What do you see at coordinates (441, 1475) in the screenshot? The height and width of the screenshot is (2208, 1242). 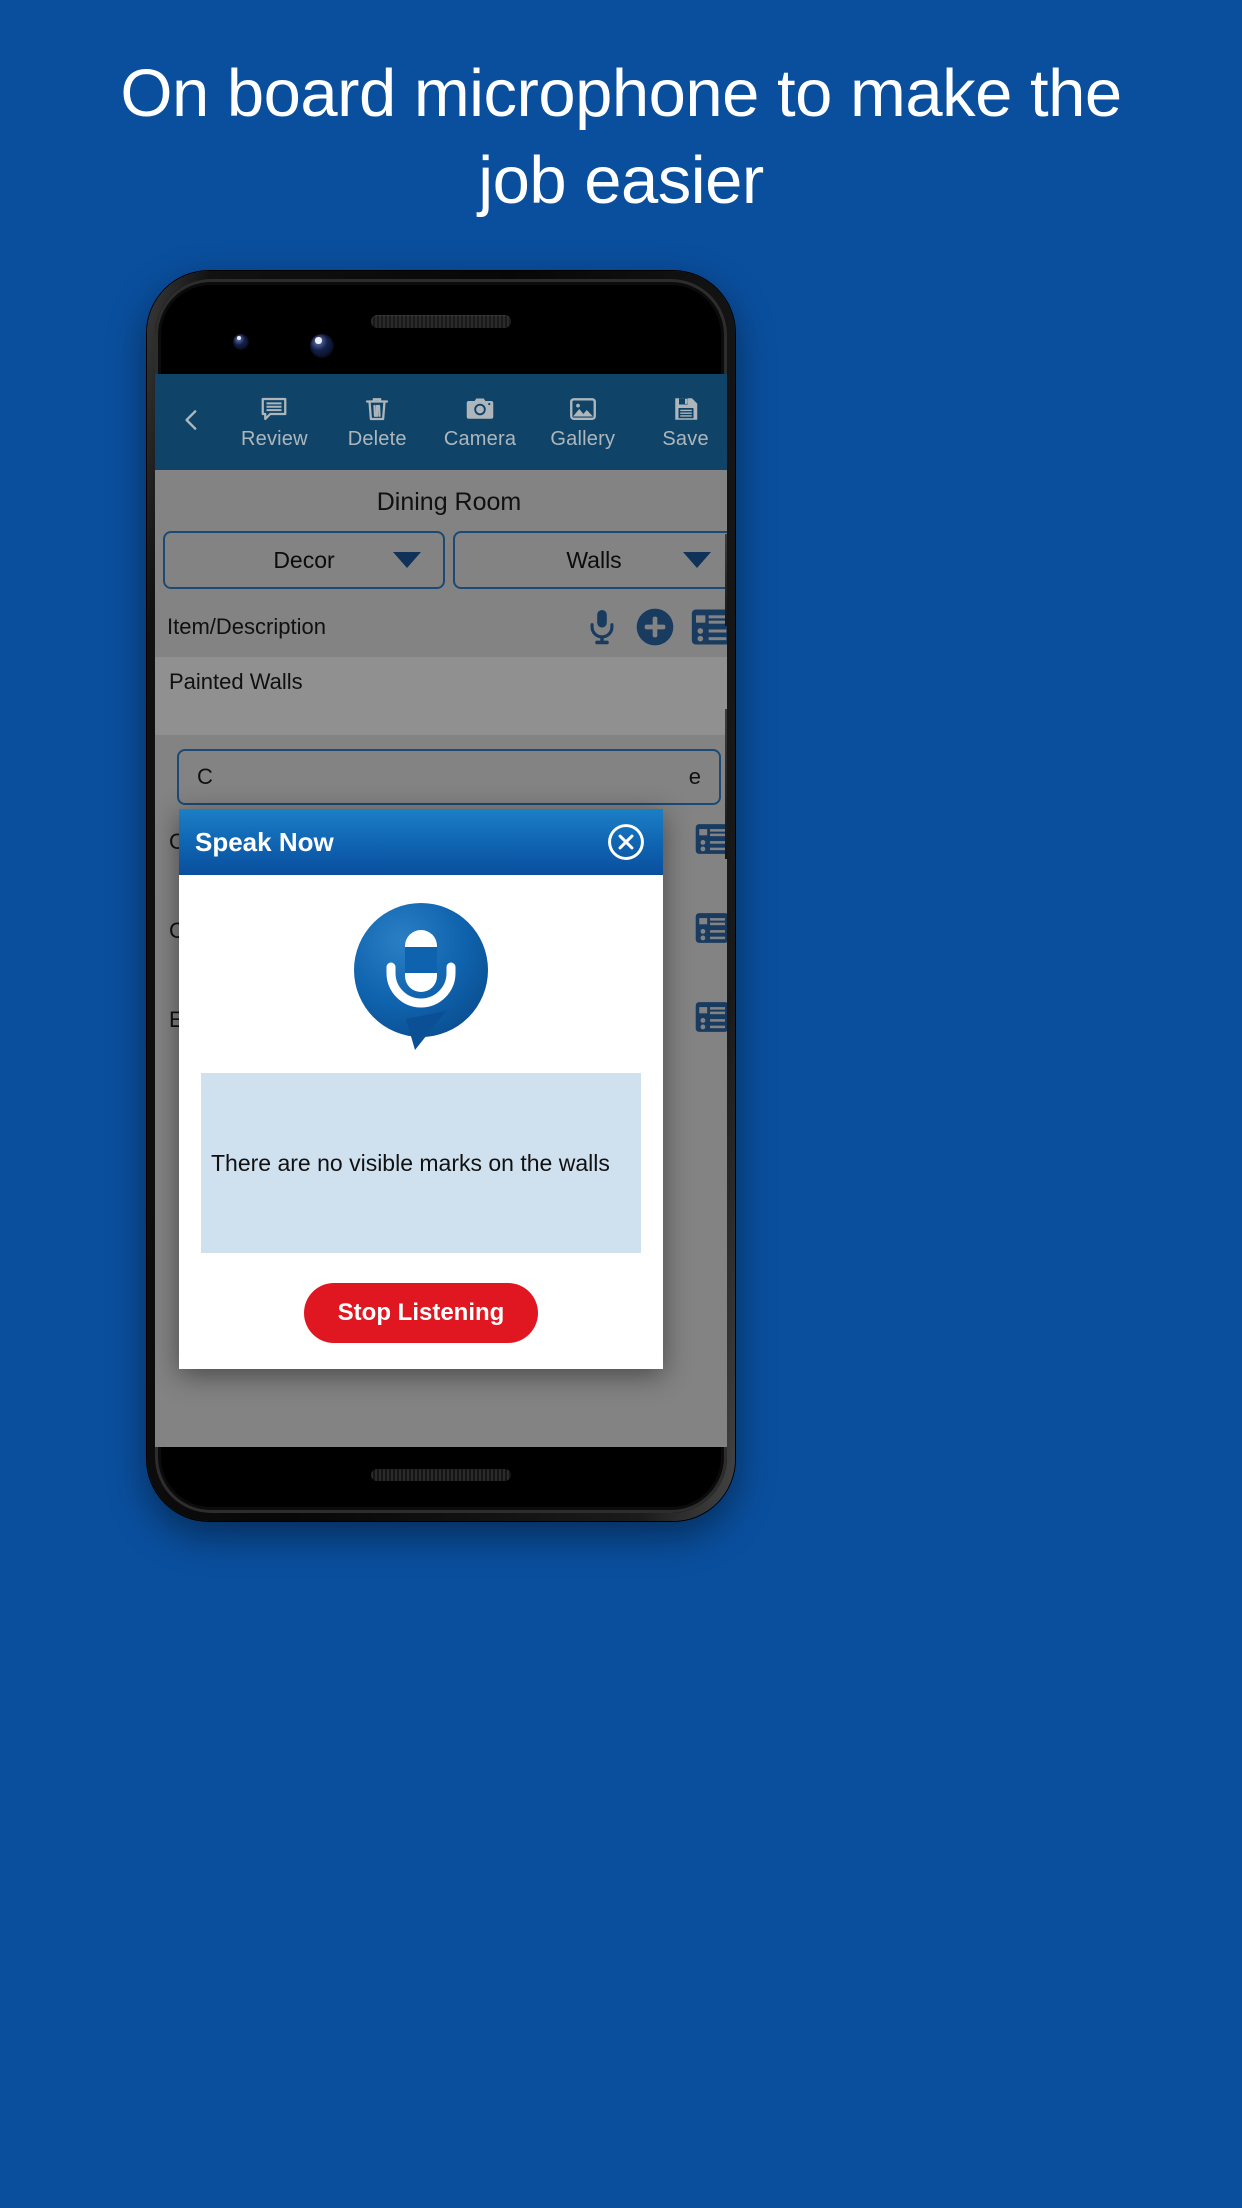 I see `bottom-speaker-icon` at bounding box center [441, 1475].